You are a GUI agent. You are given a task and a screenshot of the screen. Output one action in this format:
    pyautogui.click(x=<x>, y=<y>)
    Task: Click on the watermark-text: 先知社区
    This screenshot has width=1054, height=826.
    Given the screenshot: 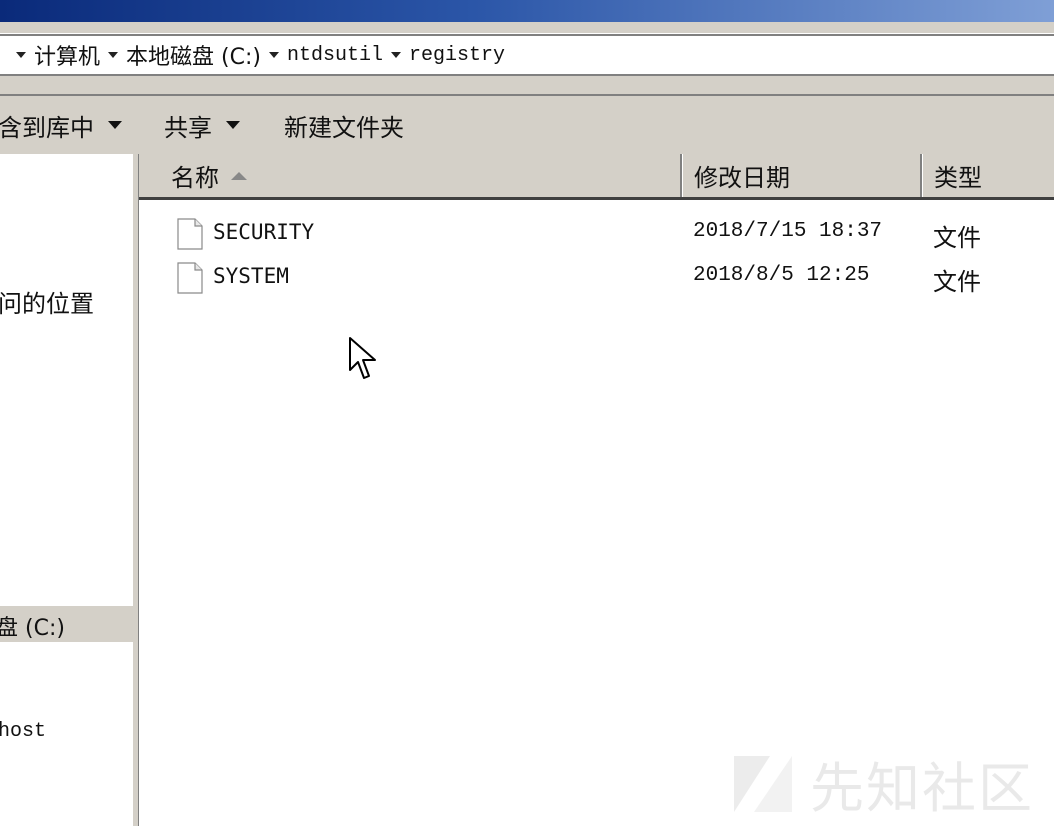 What is the action you would take?
    pyautogui.click(x=922, y=788)
    